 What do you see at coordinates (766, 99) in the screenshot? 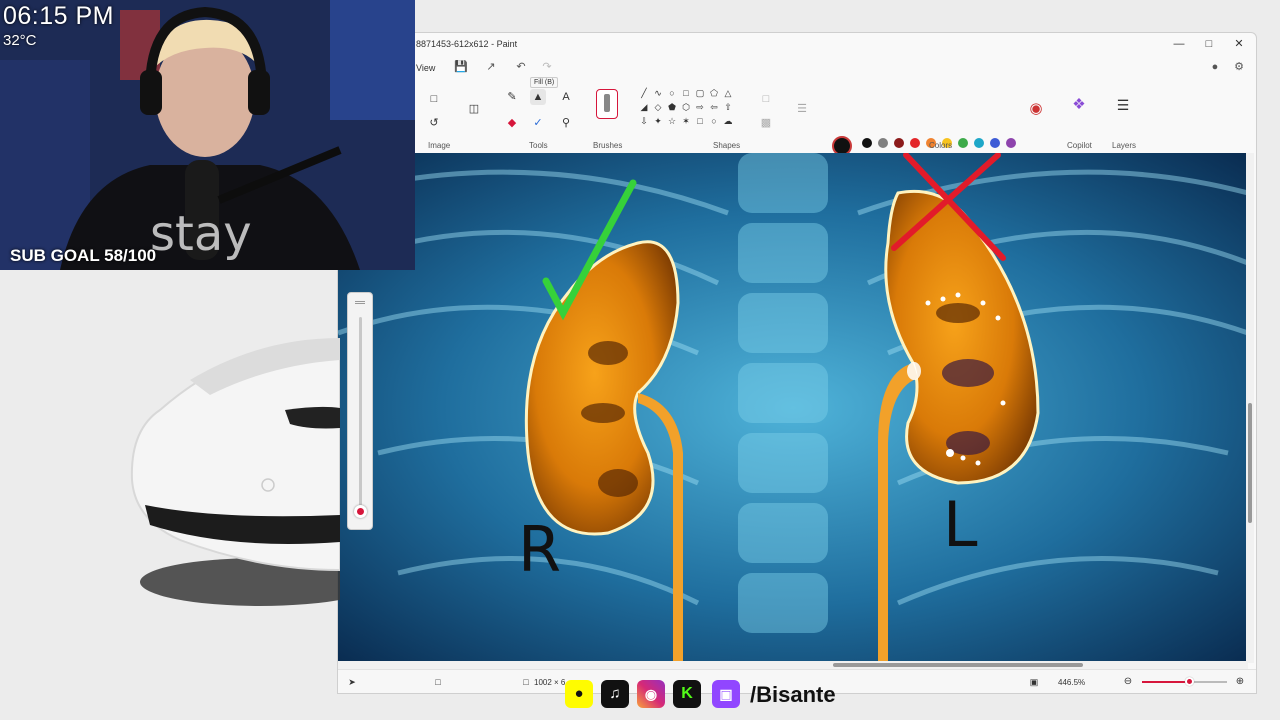
I see `outline-icon: □` at bounding box center [766, 99].